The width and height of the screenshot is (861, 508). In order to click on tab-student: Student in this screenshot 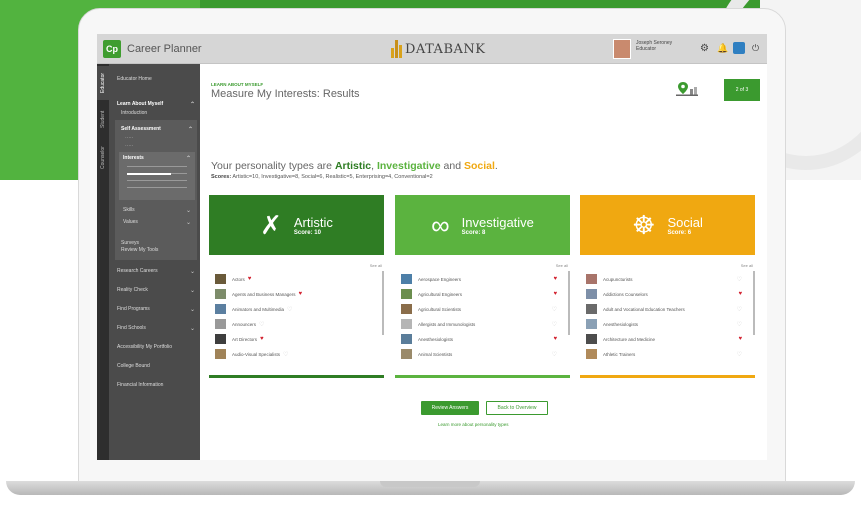, I will do `click(103, 119)`.